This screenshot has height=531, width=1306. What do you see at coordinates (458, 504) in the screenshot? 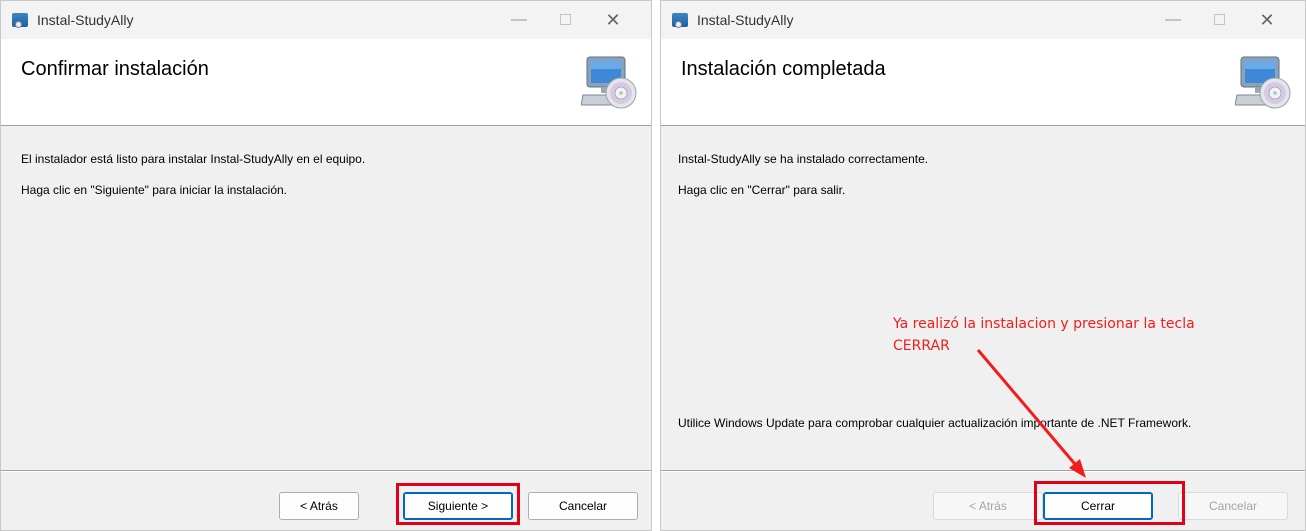
I see `highlight-box-next` at bounding box center [458, 504].